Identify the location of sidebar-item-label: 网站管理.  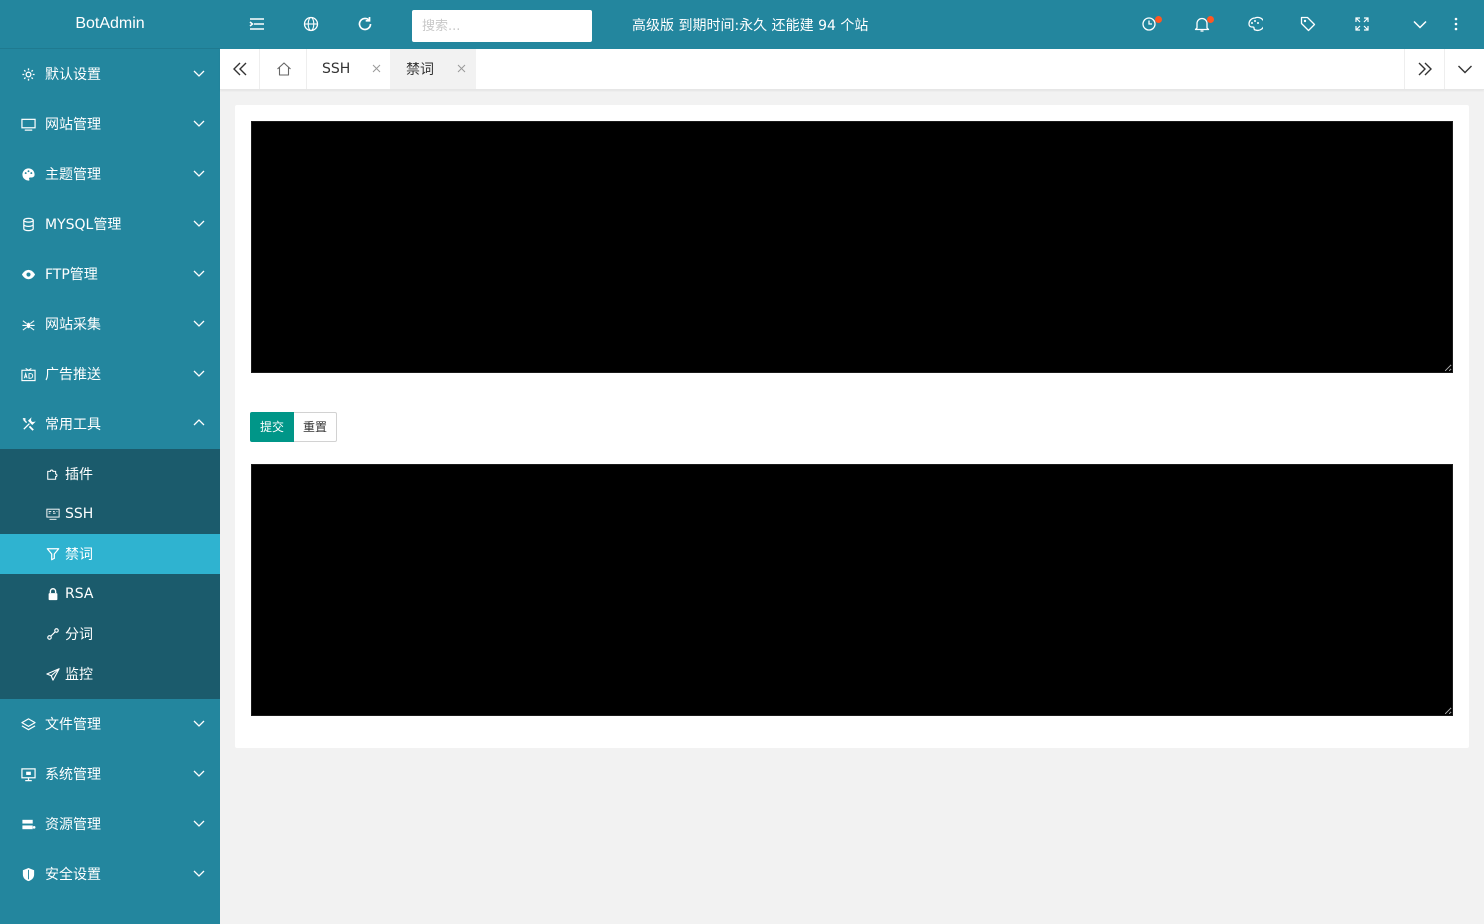
(73, 125).